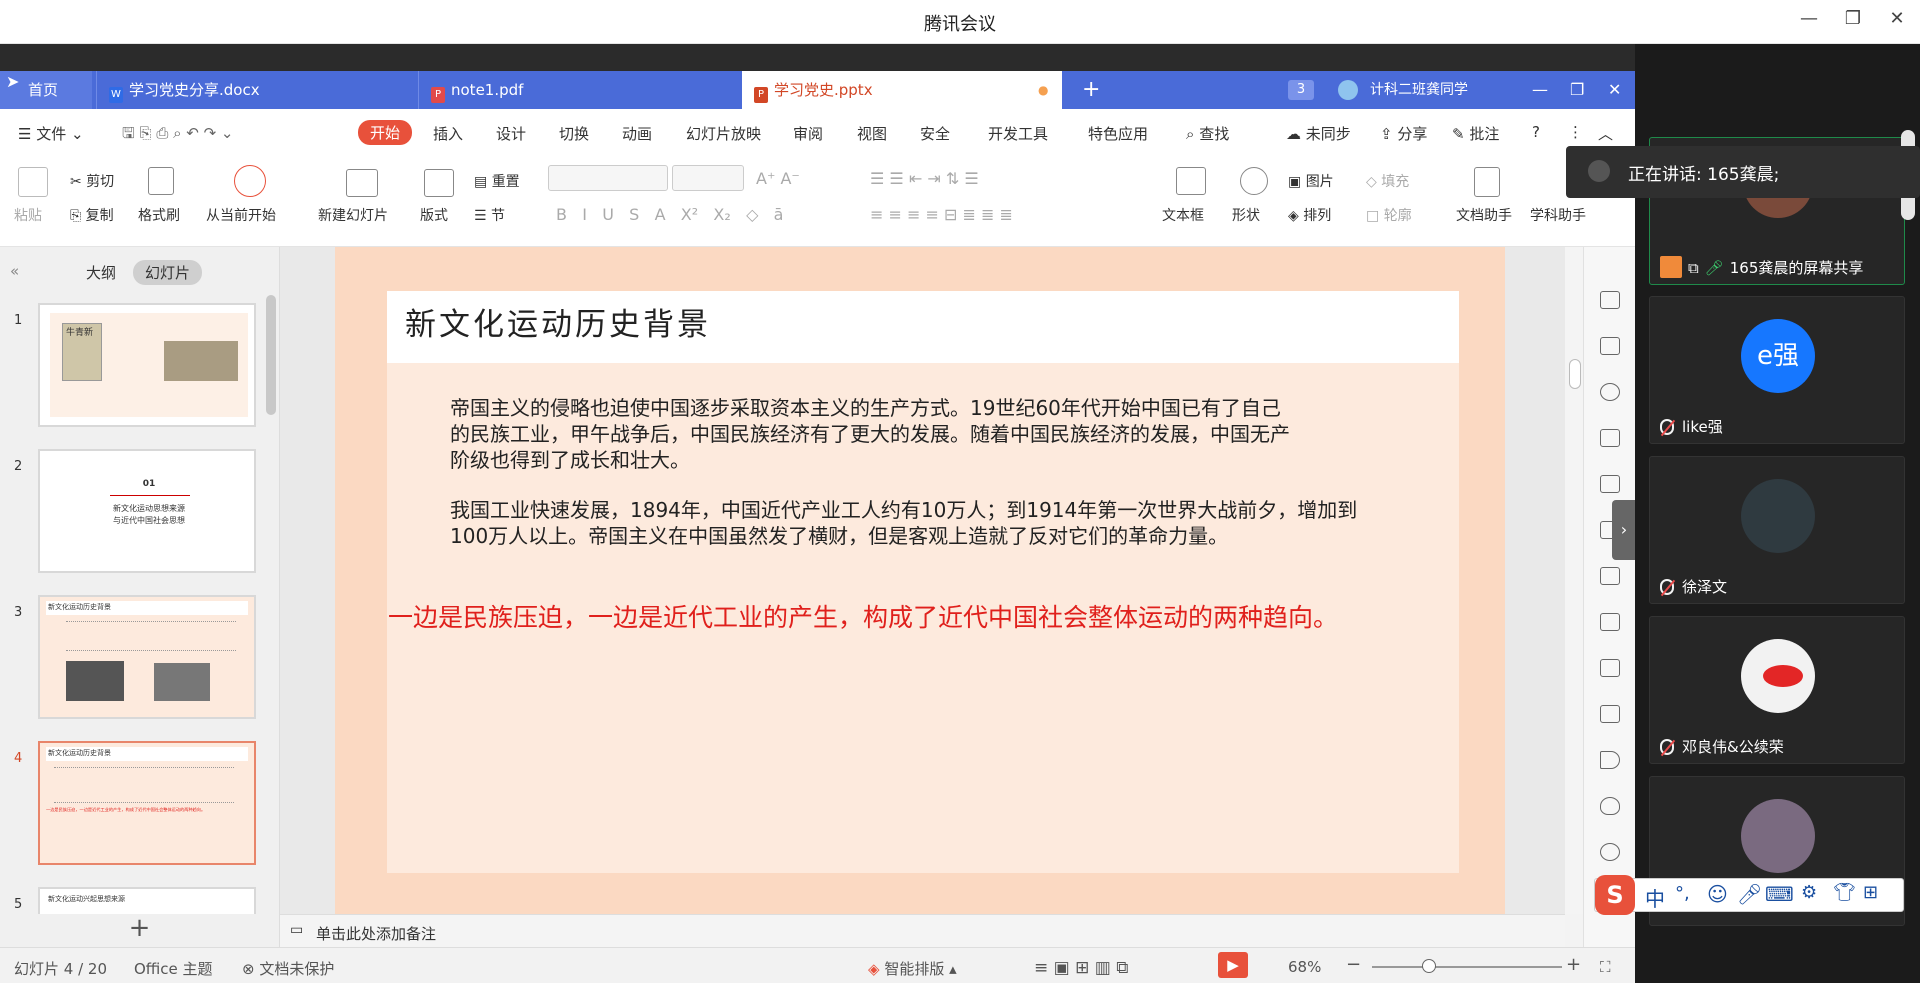  What do you see at coordinates (669, 214) in the screenshot?
I see `font-style-icons: B I U S A X² X₂ ◇ ā` at bounding box center [669, 214].